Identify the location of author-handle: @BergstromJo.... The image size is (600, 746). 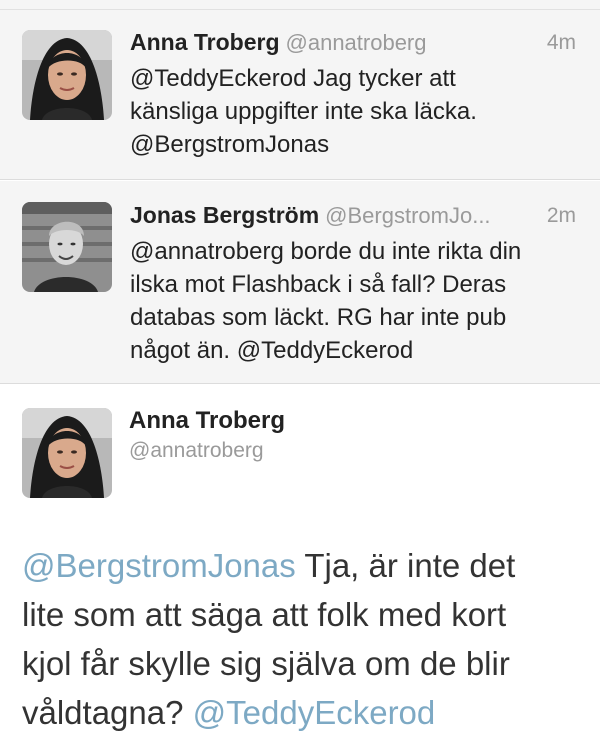
(407, 215).